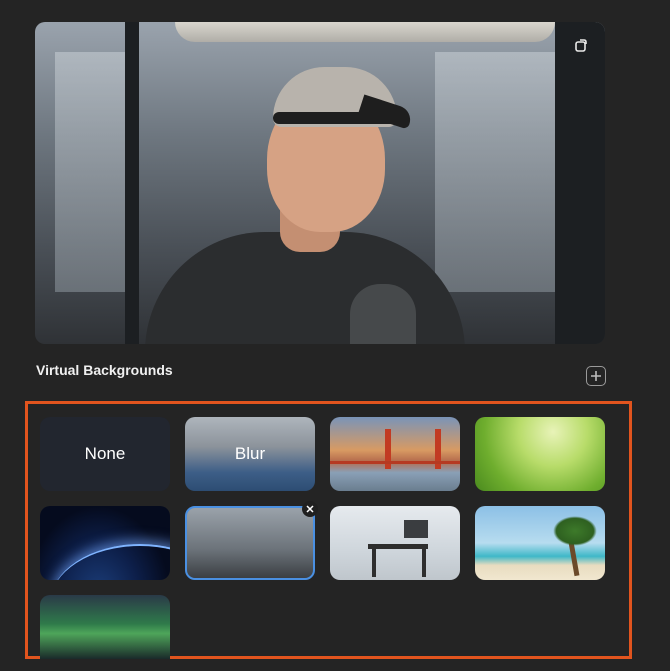 This screenshot has height=671, width=670. I want to click on background-grass-tile, so click(540, 454).